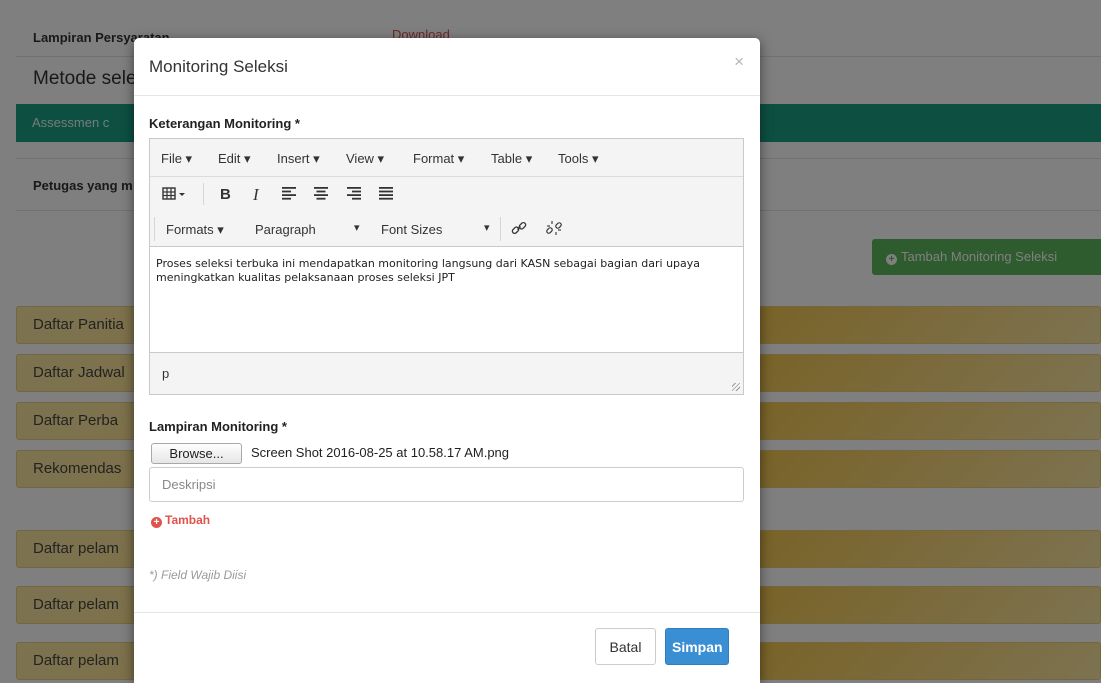  Describe the element at coordinates (511, 159) in the screenshot. I see `menu-table: Table ▾` at that location.